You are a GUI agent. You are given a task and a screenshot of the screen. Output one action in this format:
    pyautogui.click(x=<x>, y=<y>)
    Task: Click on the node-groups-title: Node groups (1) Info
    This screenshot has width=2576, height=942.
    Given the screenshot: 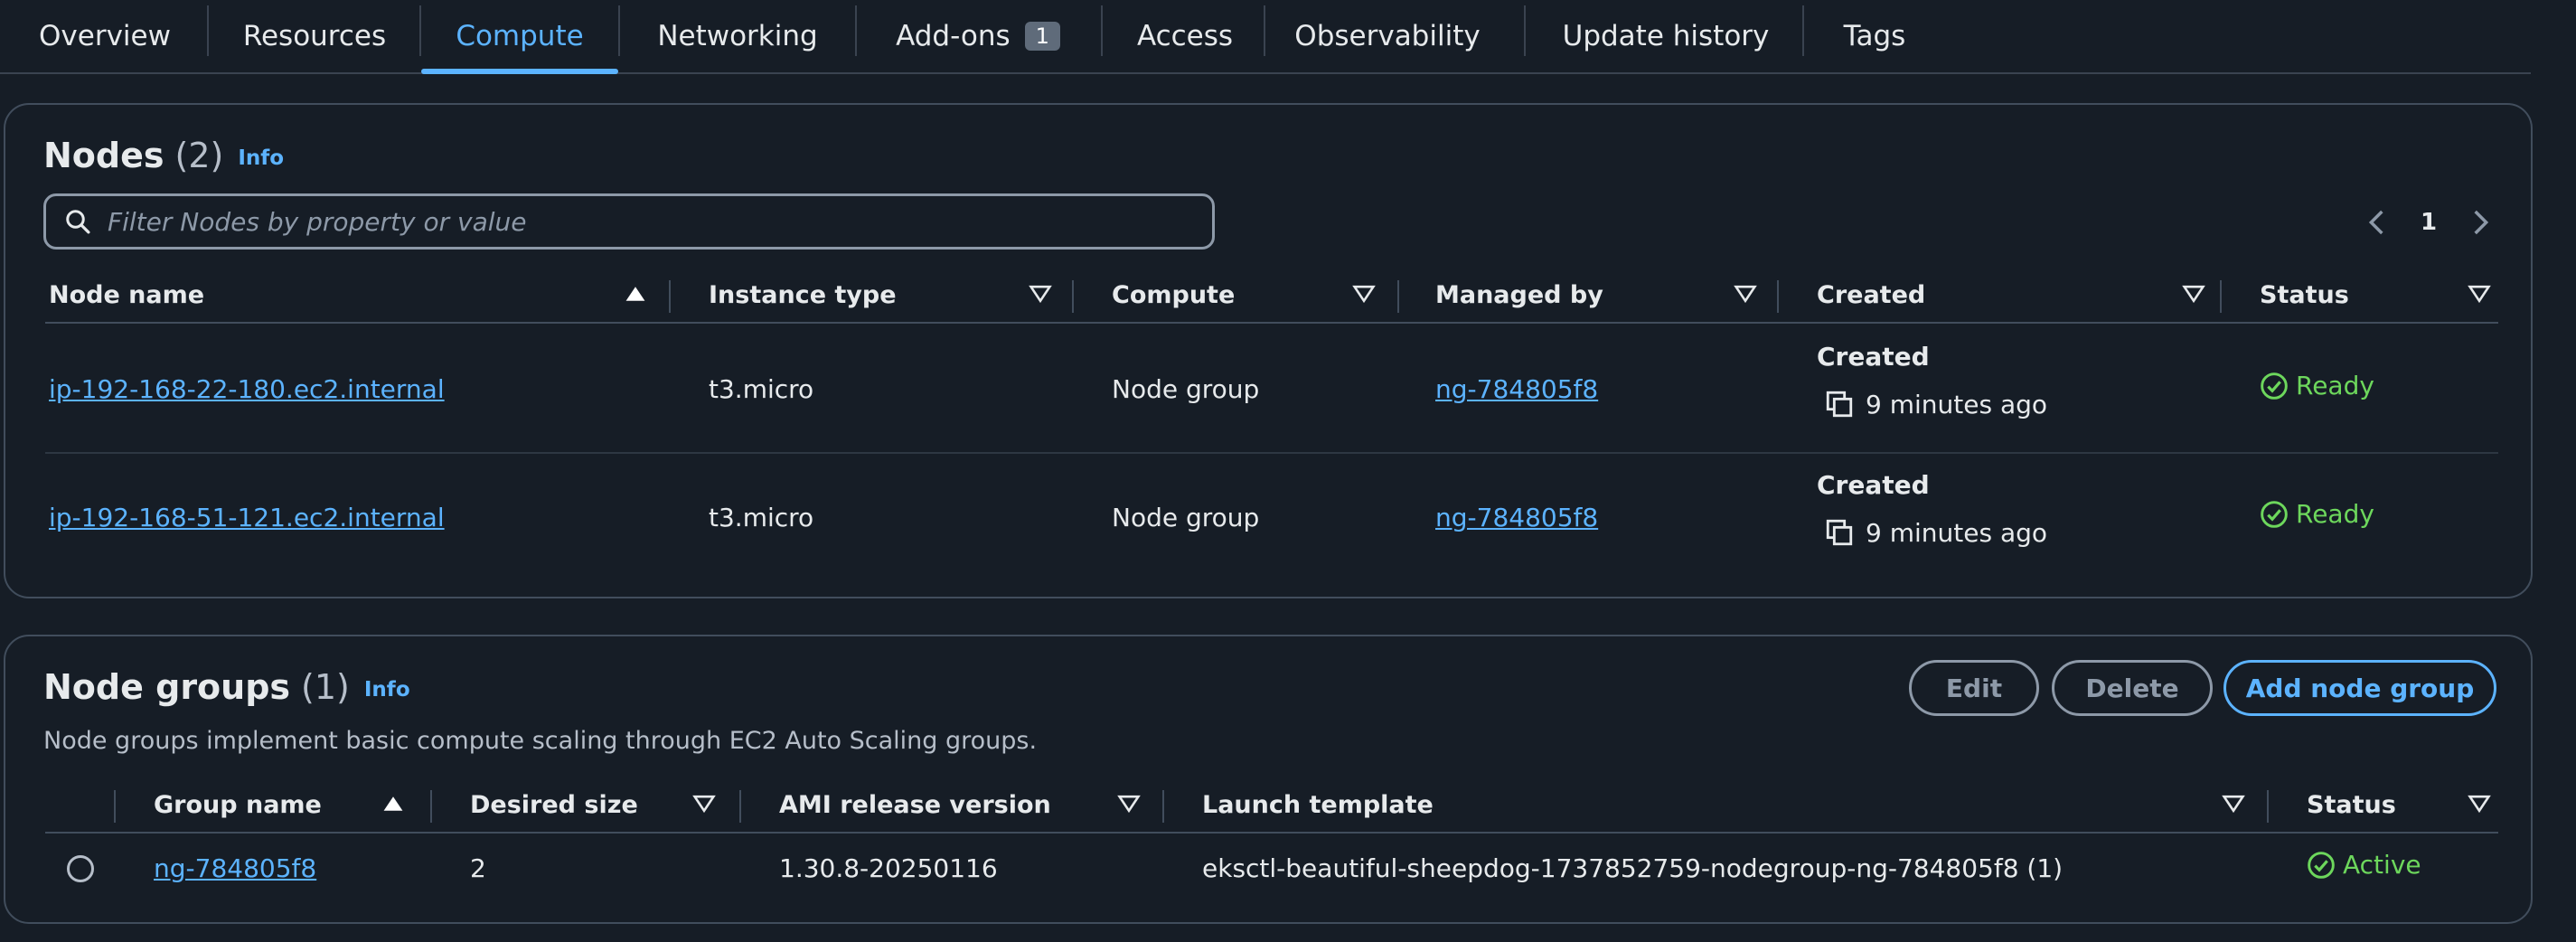 What is the action you would take?
    pyautogui.click(x=226, y=687)
    